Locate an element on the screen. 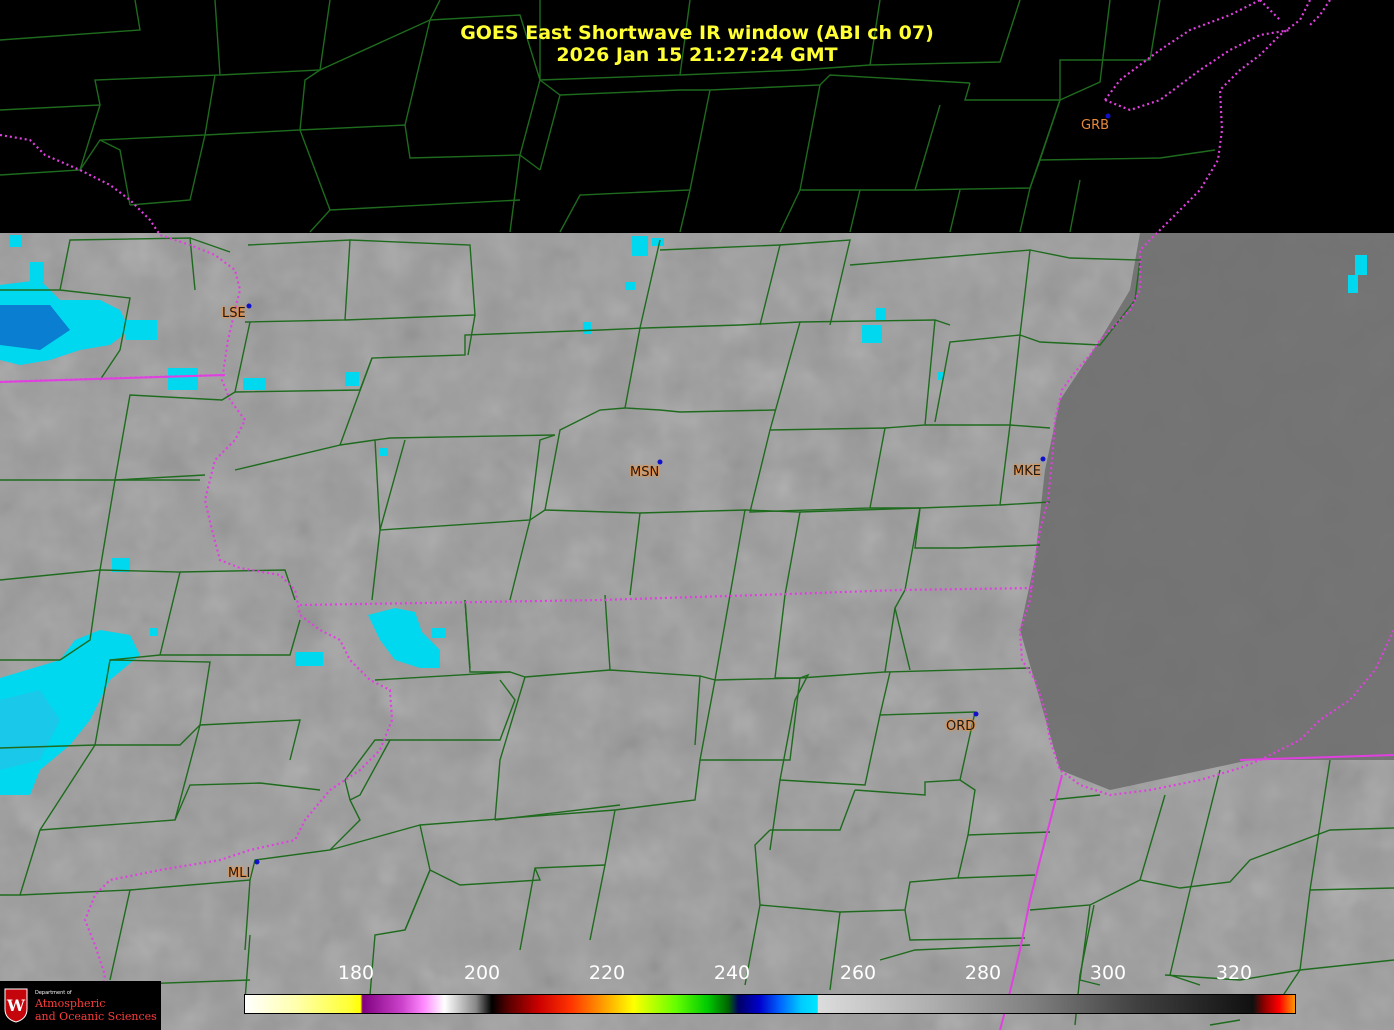  station-dot-mke is located at coordinates (1043, 459).